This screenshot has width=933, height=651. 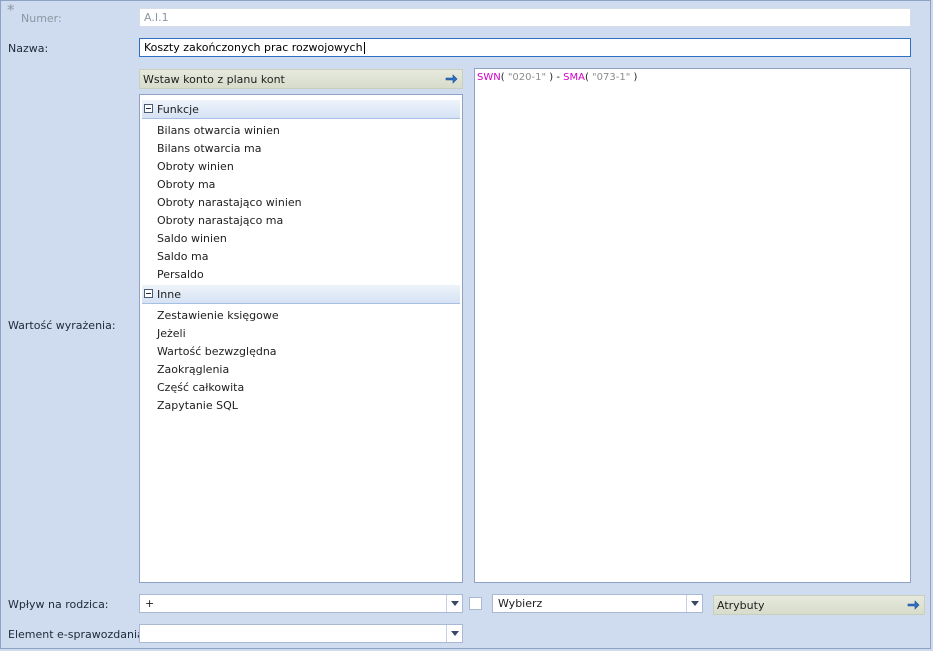 What do you see at coordinates (197, 405) in the screenshot?
I see `tree-item: Zapytanie SQL` at bounding box center [197, 405].